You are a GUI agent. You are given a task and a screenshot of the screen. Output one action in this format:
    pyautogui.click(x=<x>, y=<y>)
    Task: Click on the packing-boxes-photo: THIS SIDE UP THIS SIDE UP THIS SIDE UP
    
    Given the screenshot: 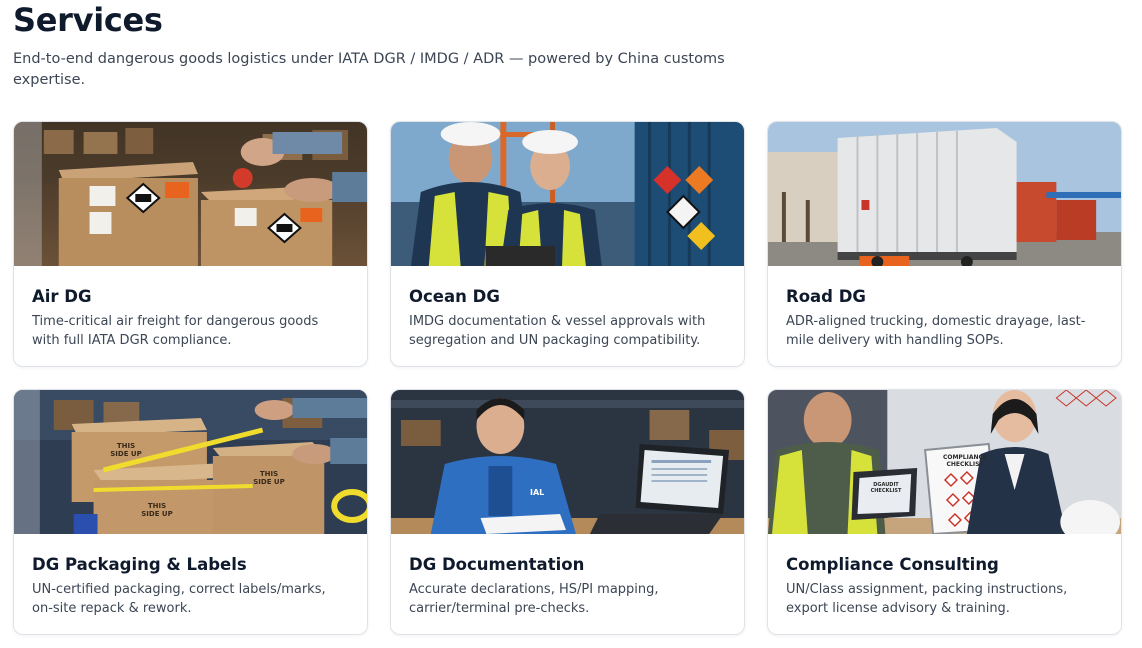 What is the action you would take?
    pyautogui.click(x=190, y=462)
    